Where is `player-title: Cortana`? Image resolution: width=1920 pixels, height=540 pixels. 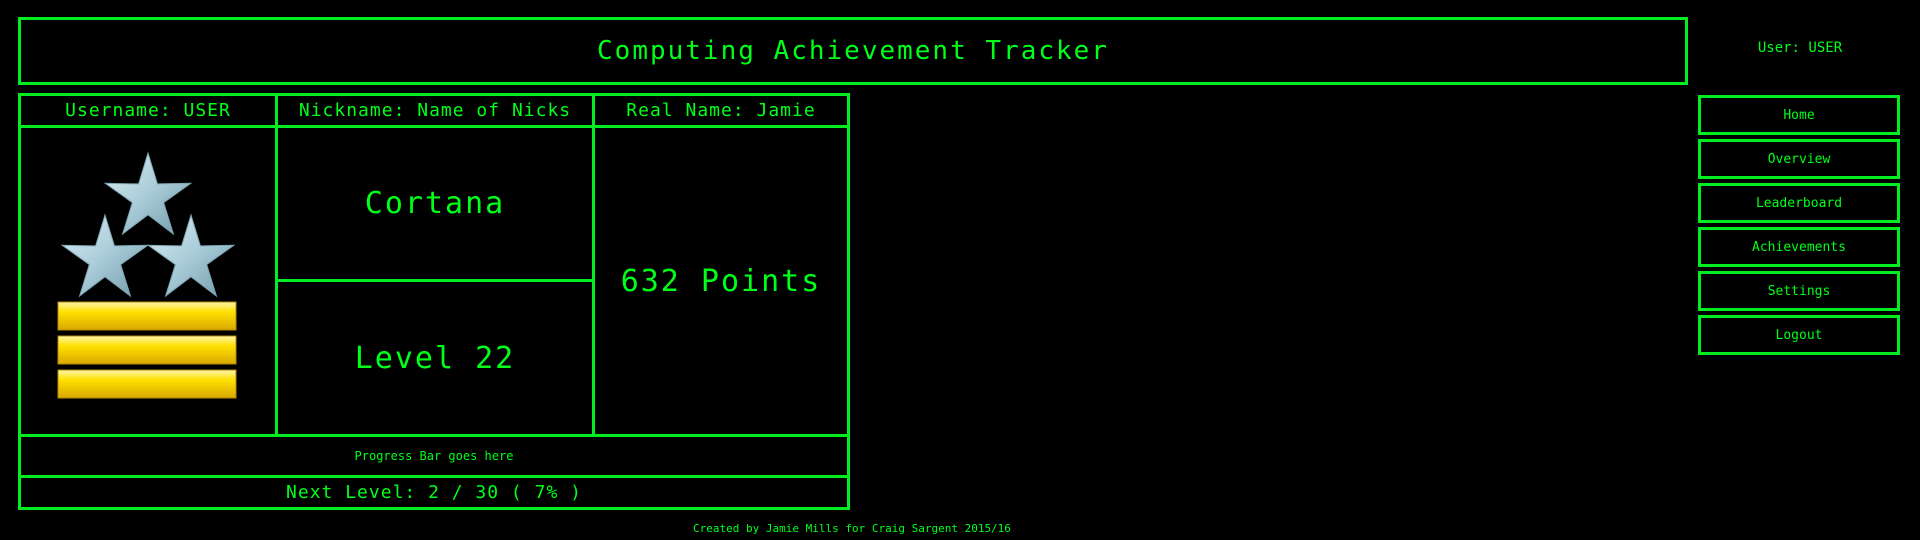 player-title: Cortana is located at coordinates (435, 203).